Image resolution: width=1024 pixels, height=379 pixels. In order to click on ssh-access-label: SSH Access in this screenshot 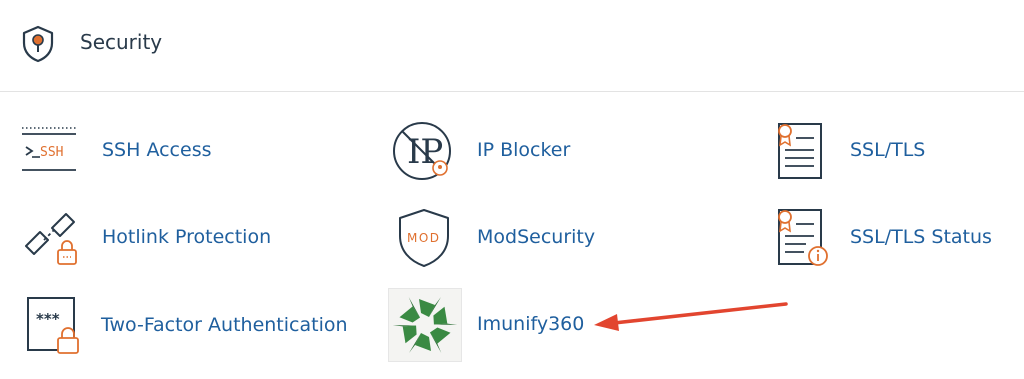, I will do `click(157, 150)`.